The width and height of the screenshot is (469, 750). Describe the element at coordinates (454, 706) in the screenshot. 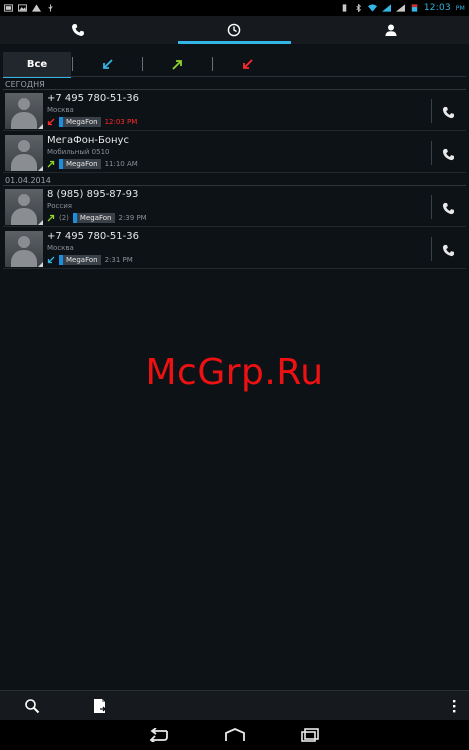

I see `overflow-menu-icon` at that location.